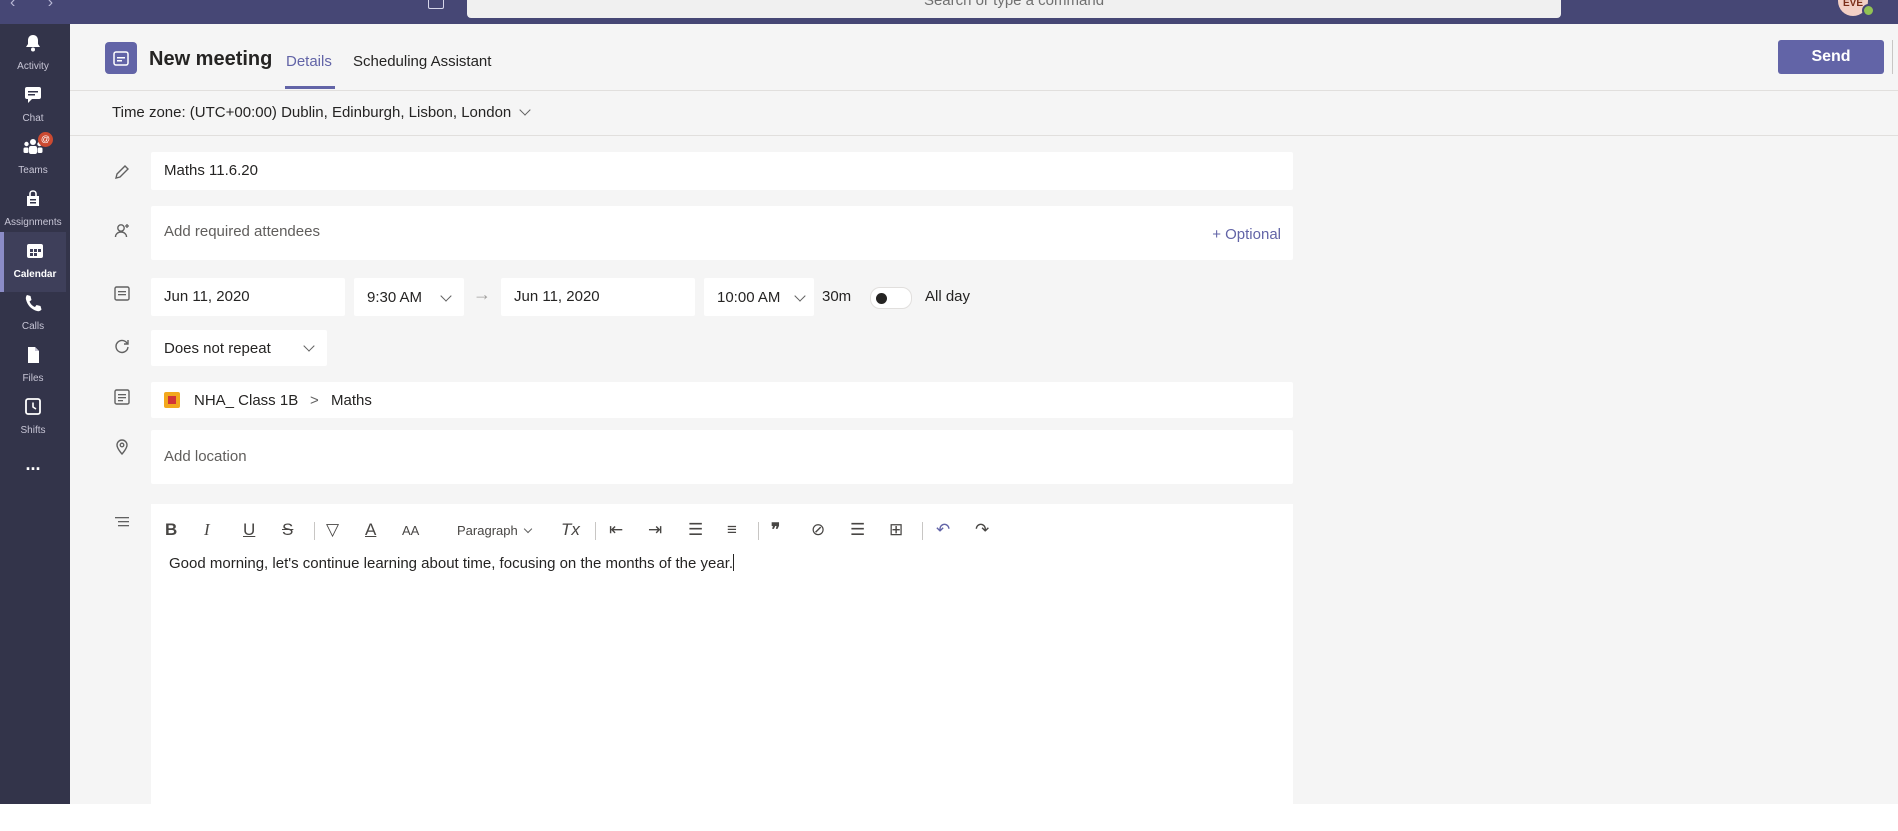 The image size is (1898, 831). What do you see at coordinates (775, 530) in the screenshot?
I see `quote-icon: ❞` at bounding box center [775, 530].